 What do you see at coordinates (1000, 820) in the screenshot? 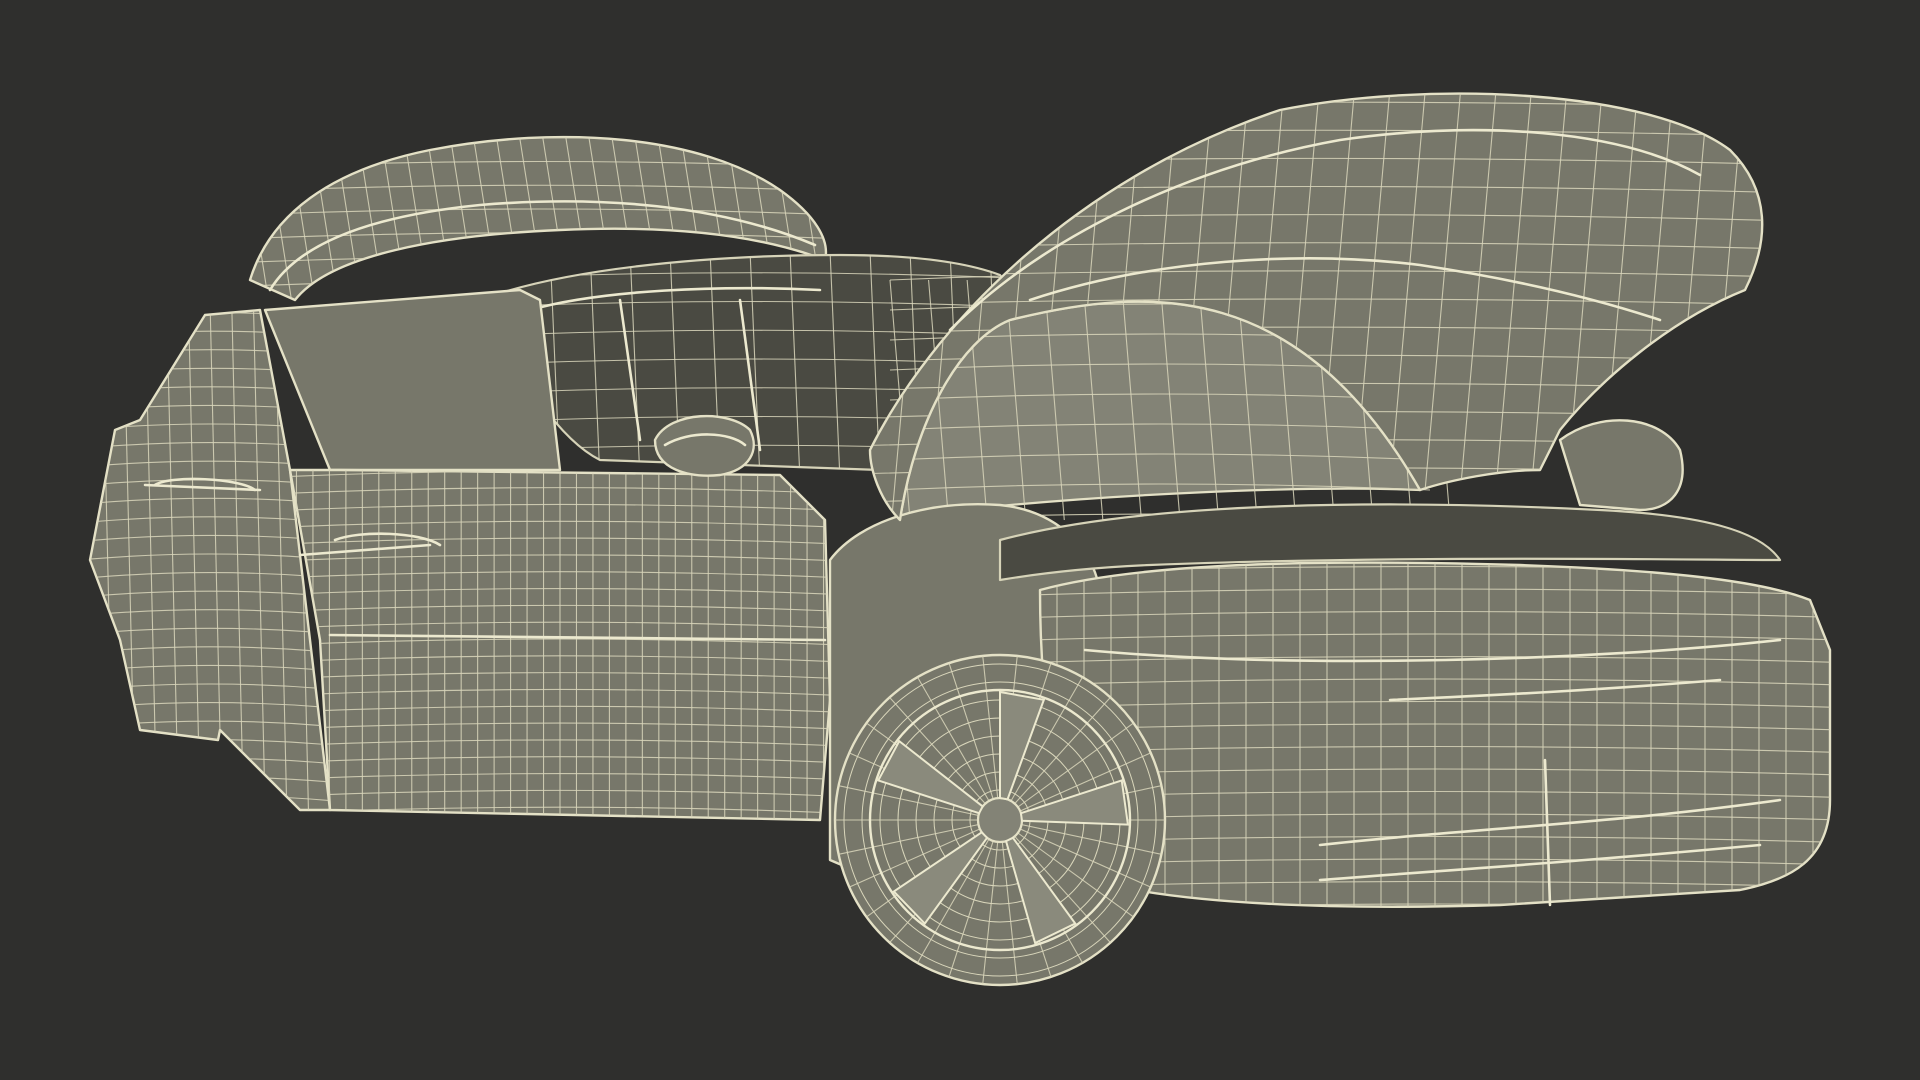
I see `front-wheel` at bounding box center [1000, 820].